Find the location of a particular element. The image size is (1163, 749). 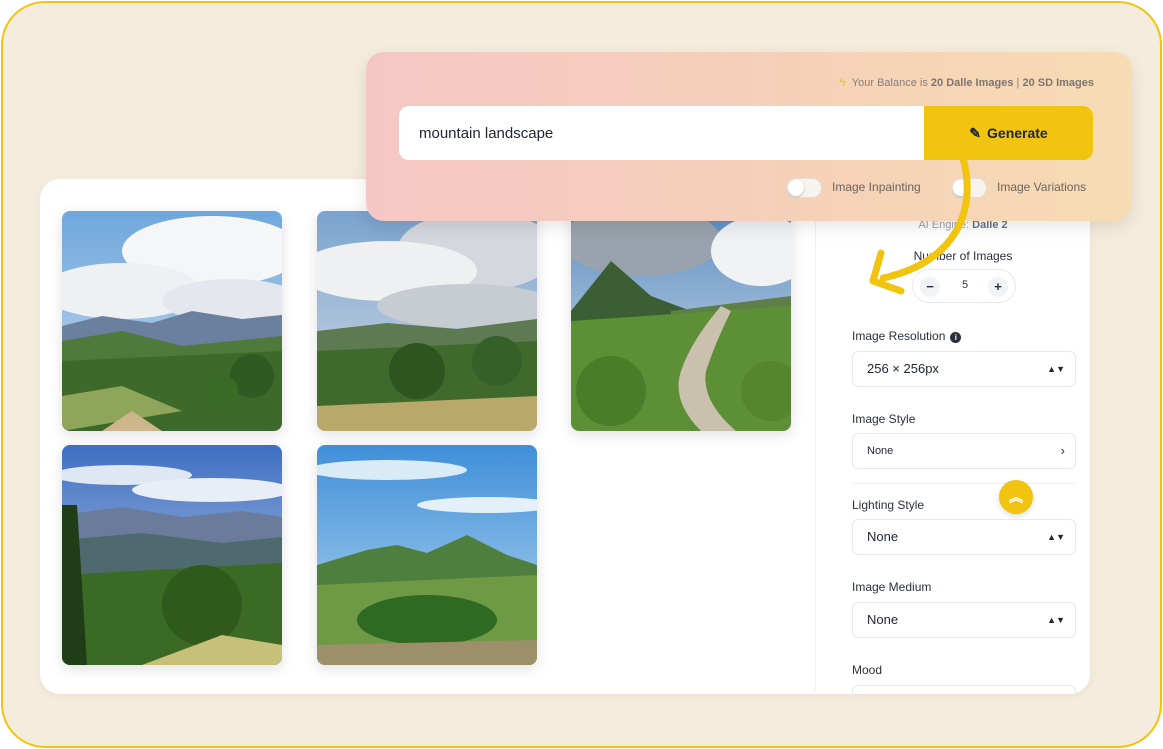

generate-button: ✎ Generate is located at coordinates (1008, 133).